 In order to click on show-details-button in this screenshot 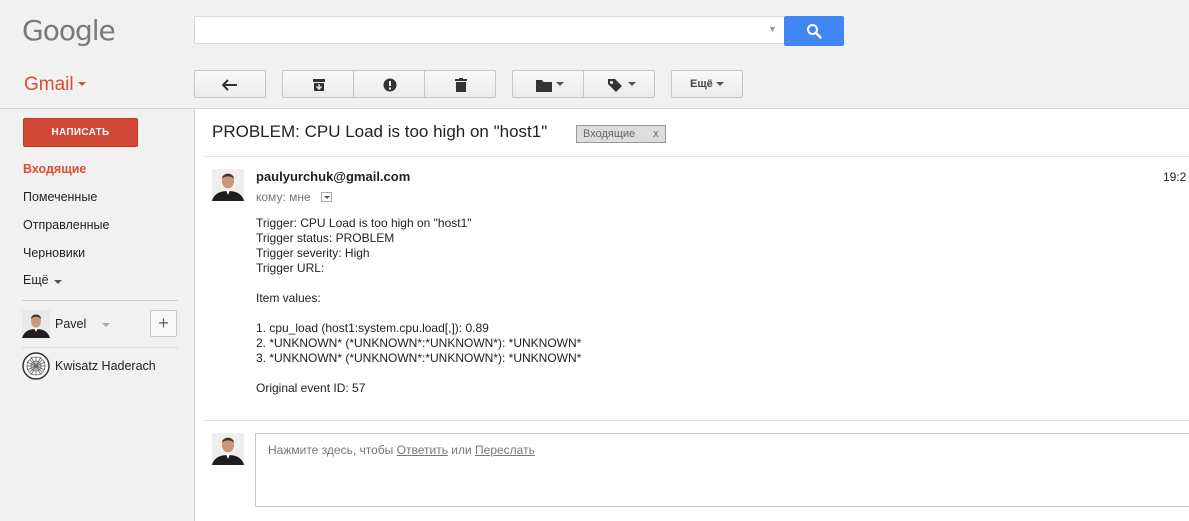, I will do `click(326, 197)`.